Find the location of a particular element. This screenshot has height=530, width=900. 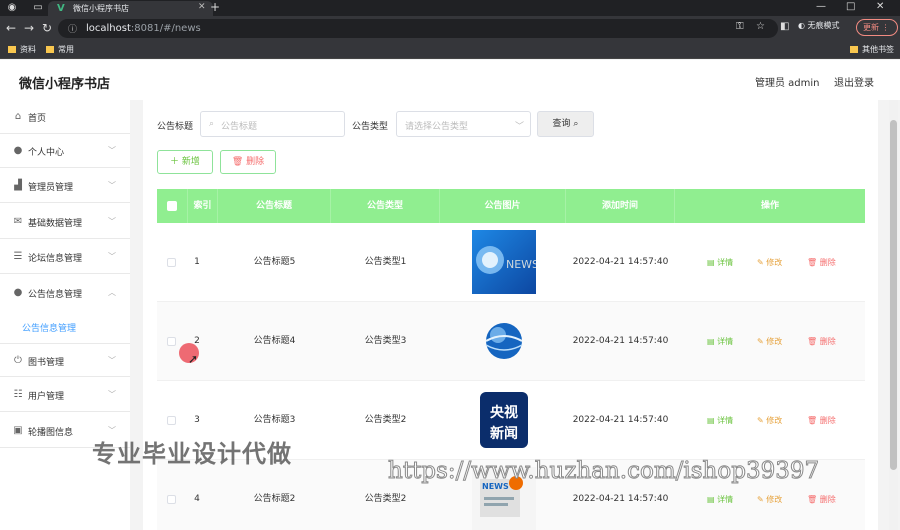

tab-close-icon: ✕ is located at coordinates (202, 7).